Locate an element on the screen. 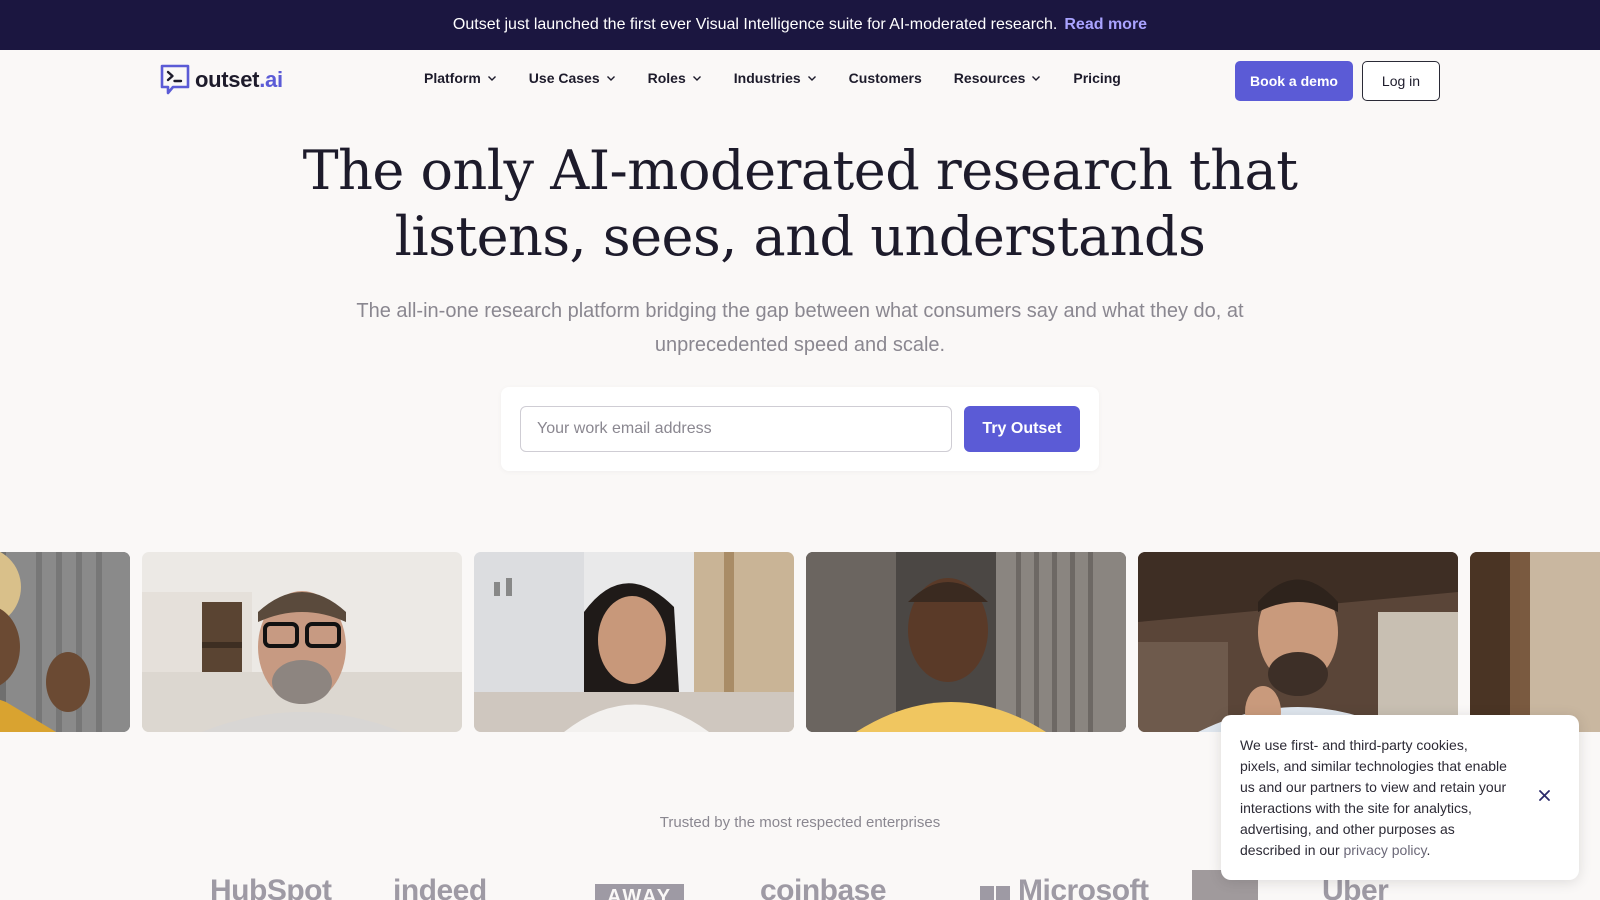 The image size is (1600, 900). nav-item-pricing: Pricing is located at coordinates (1096, 78).